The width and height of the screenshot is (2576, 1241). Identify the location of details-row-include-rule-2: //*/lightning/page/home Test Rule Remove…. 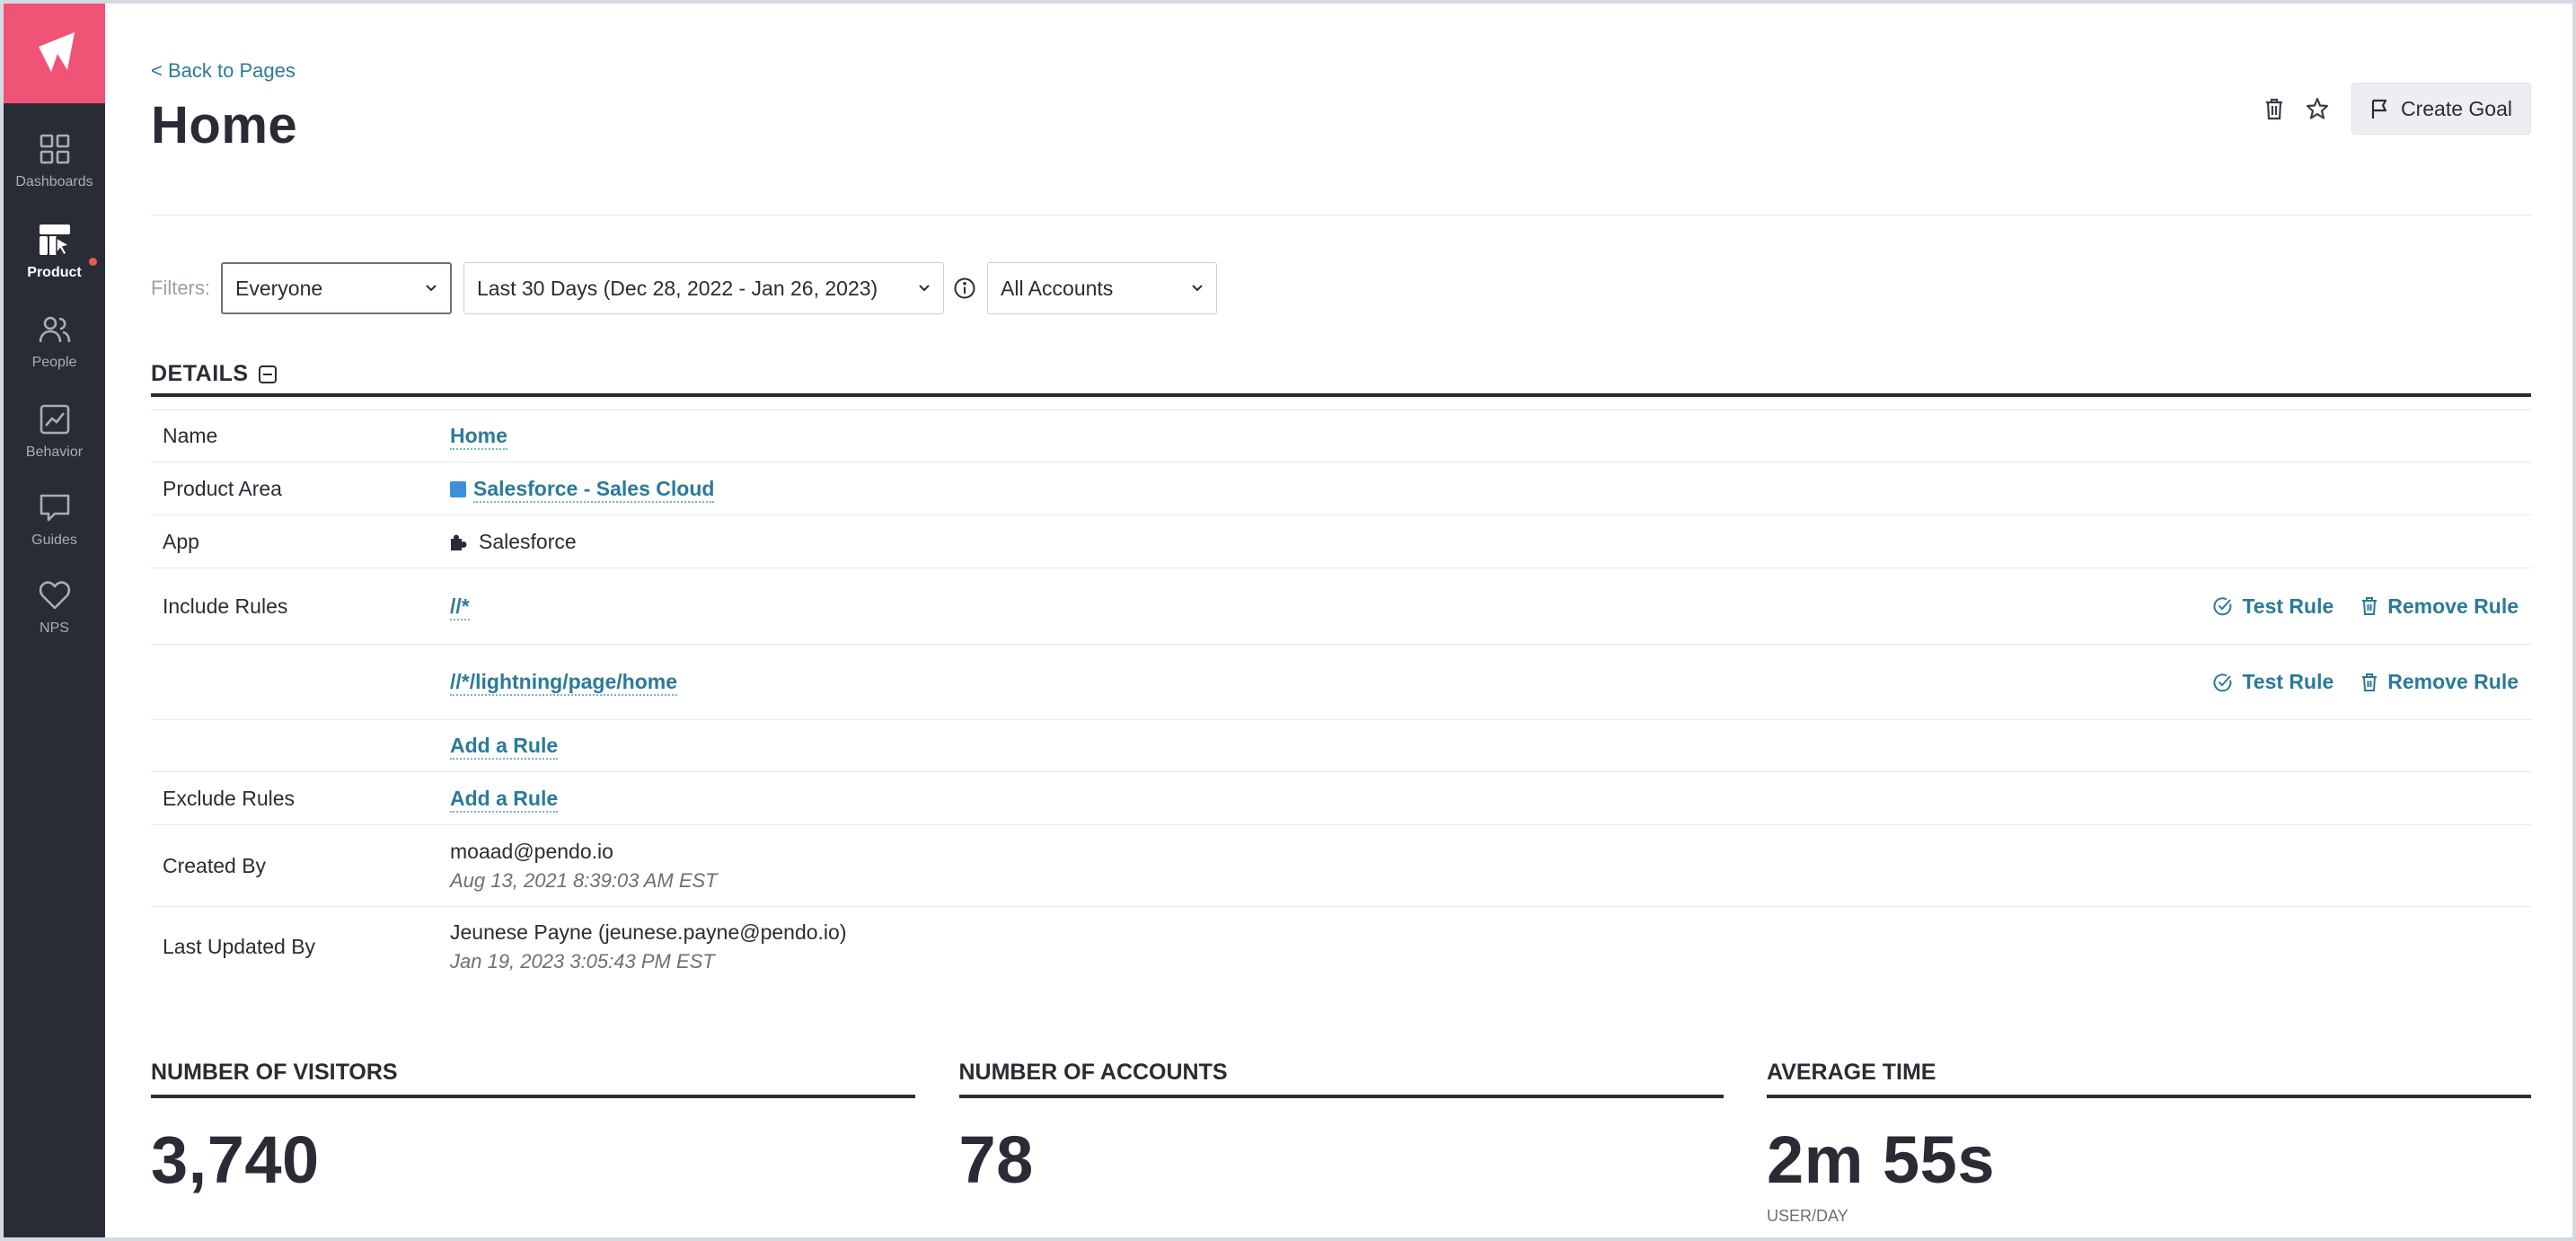
(1341, 681).